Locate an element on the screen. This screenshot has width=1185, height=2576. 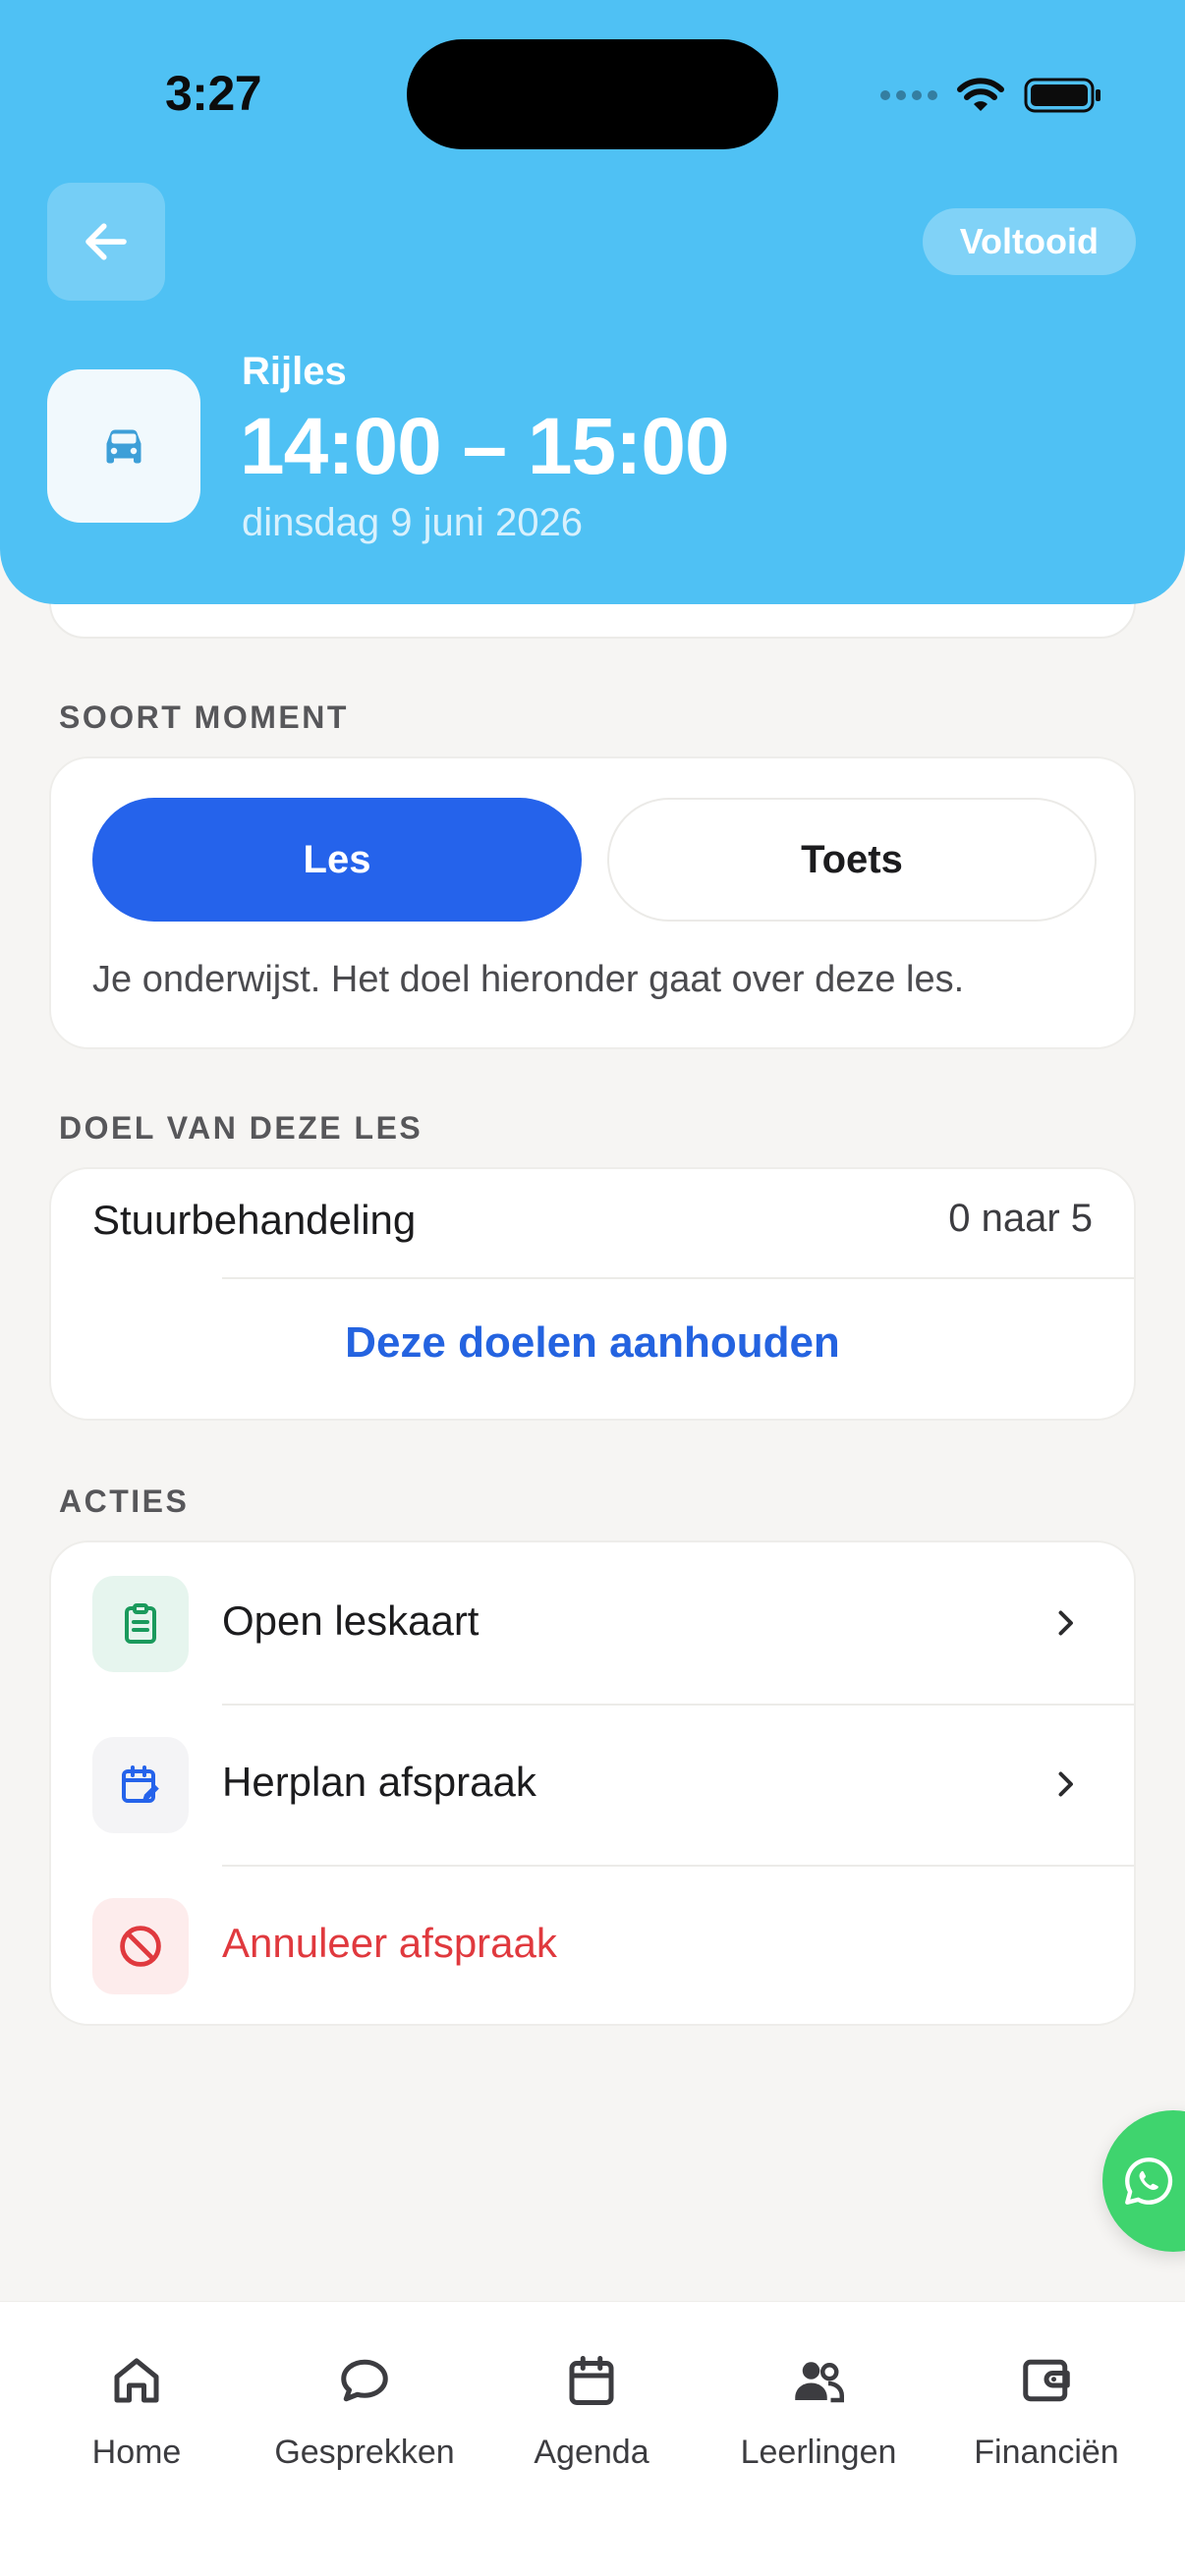
dynamic-island is located at coordinates (592, 94).